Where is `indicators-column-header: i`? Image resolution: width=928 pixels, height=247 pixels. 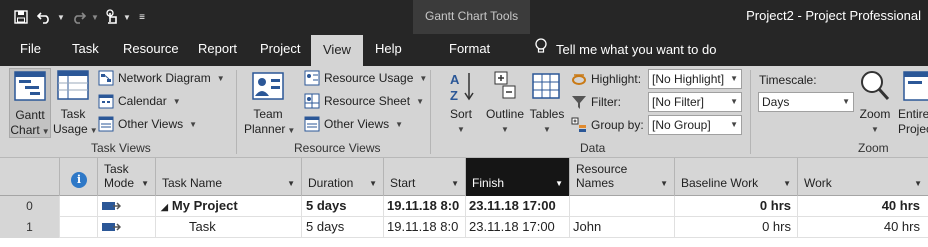
indicators-column-header: i is located at coordinates (79, 177).